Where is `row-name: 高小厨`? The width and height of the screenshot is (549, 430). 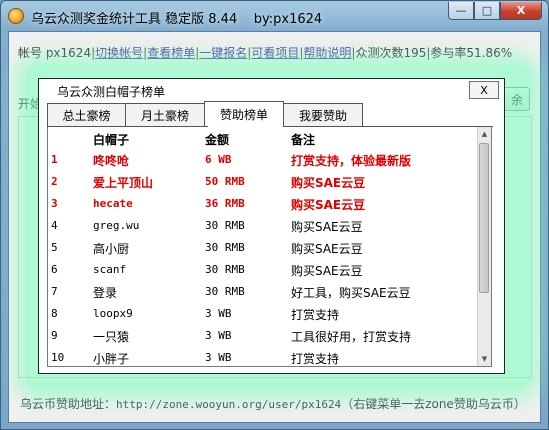
row-name: 高小厨 is located at coordinates (111, 249).